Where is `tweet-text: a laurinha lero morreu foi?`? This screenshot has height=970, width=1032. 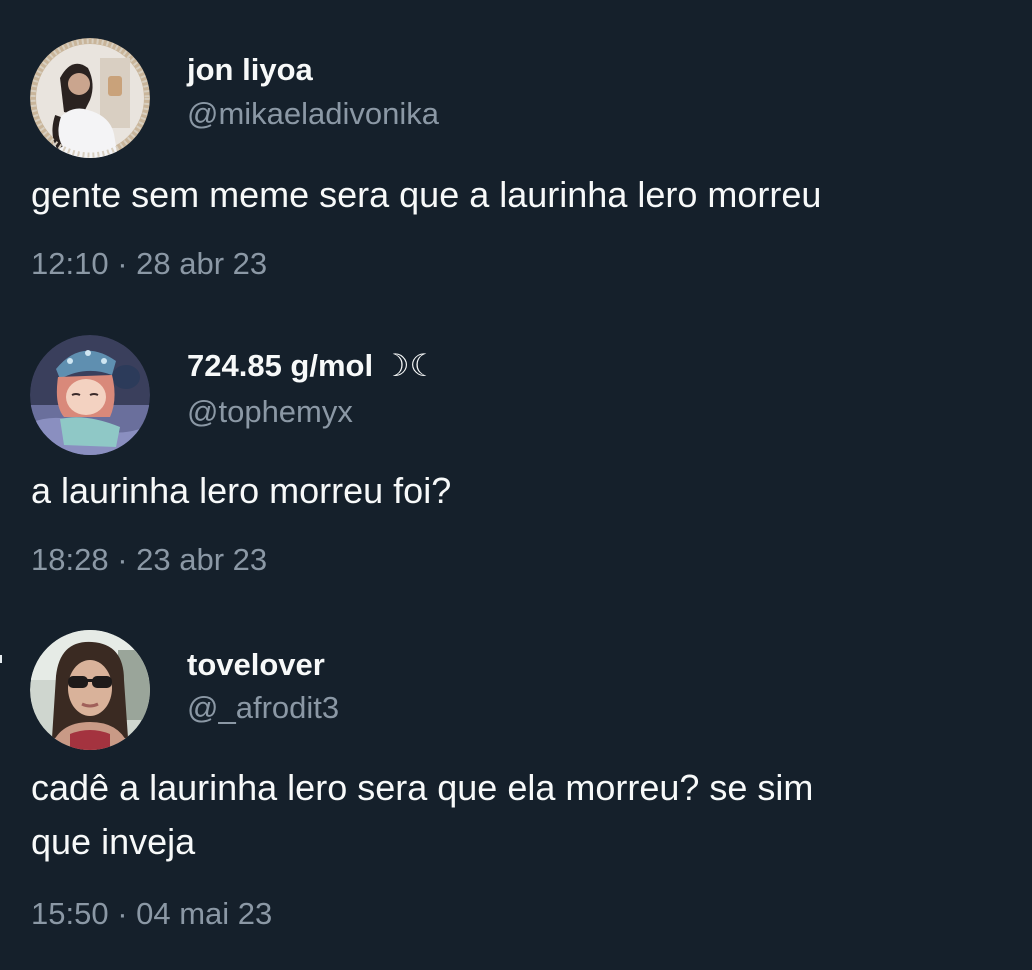
tweet-text: a laurinha lero morreu foi? is located at coordinates (241, 490).